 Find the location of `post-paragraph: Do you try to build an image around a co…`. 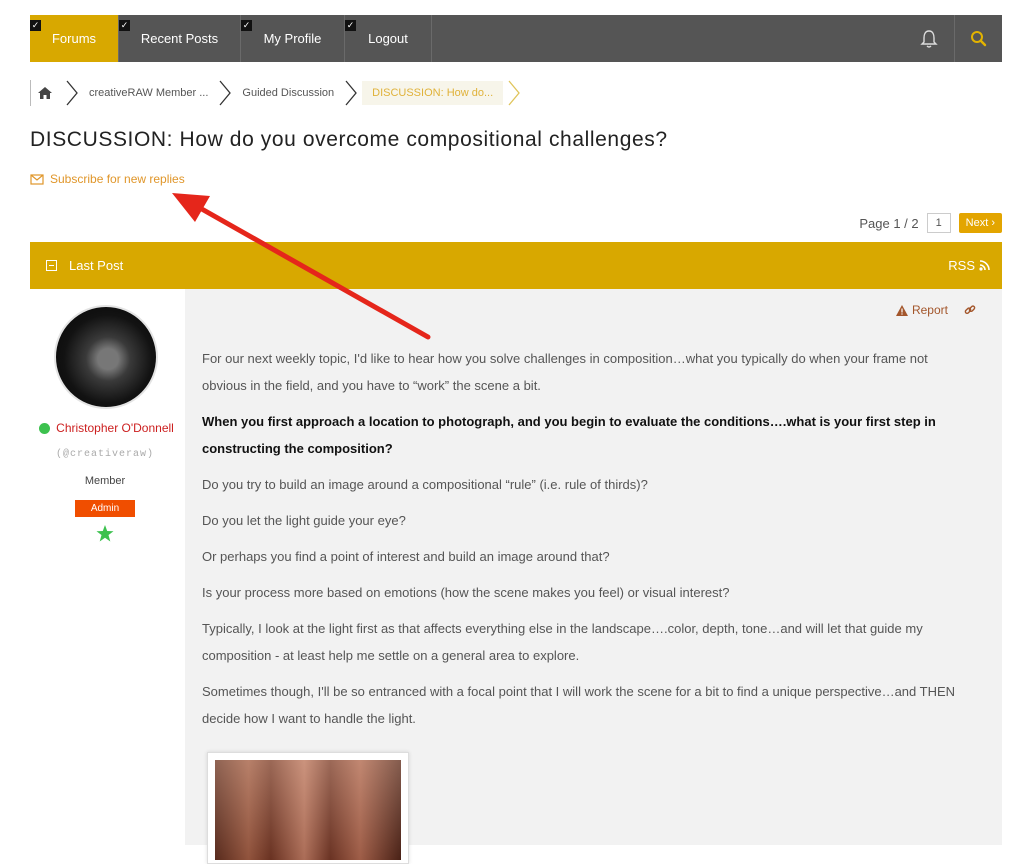

post-paragraph: Do you try to build an image around a co… is located at coordinates (425, 484).